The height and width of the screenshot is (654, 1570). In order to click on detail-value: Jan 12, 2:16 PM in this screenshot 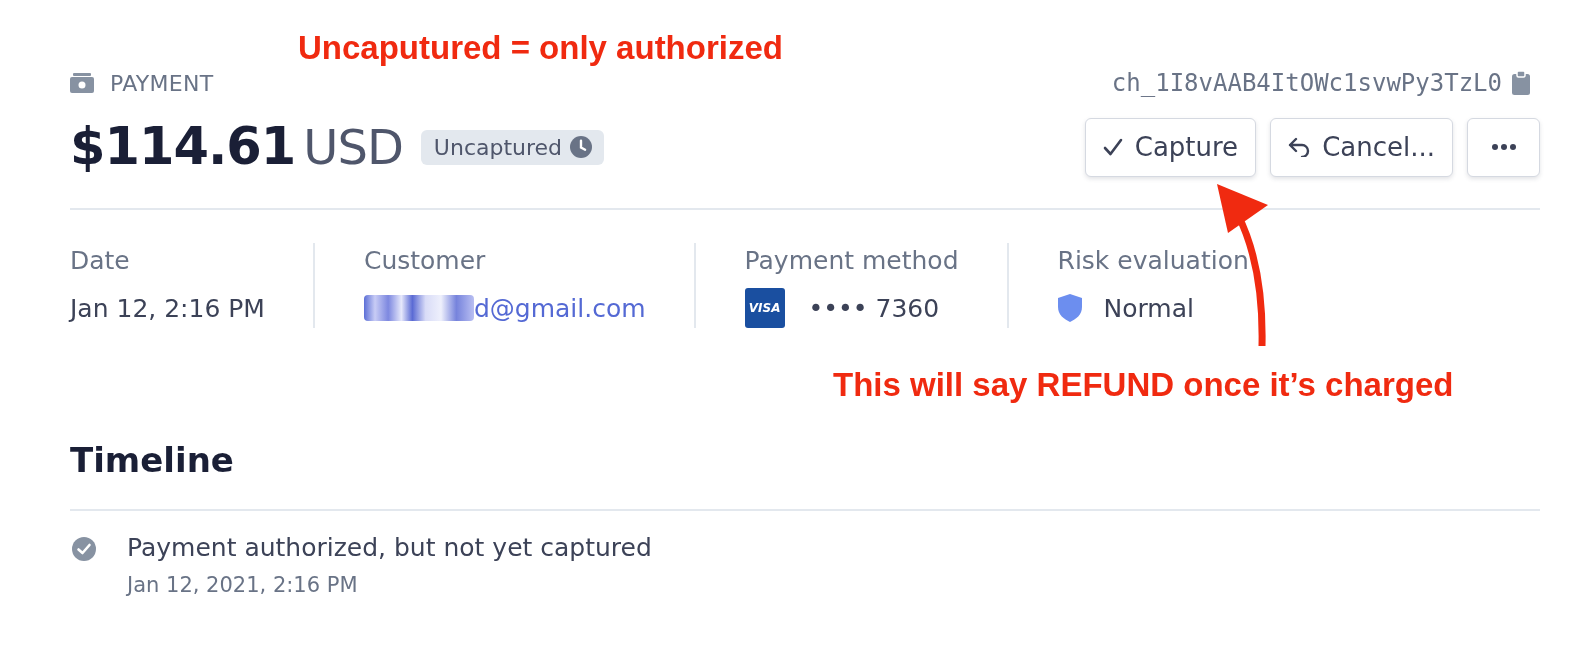, I will do `click(167, 308)`.